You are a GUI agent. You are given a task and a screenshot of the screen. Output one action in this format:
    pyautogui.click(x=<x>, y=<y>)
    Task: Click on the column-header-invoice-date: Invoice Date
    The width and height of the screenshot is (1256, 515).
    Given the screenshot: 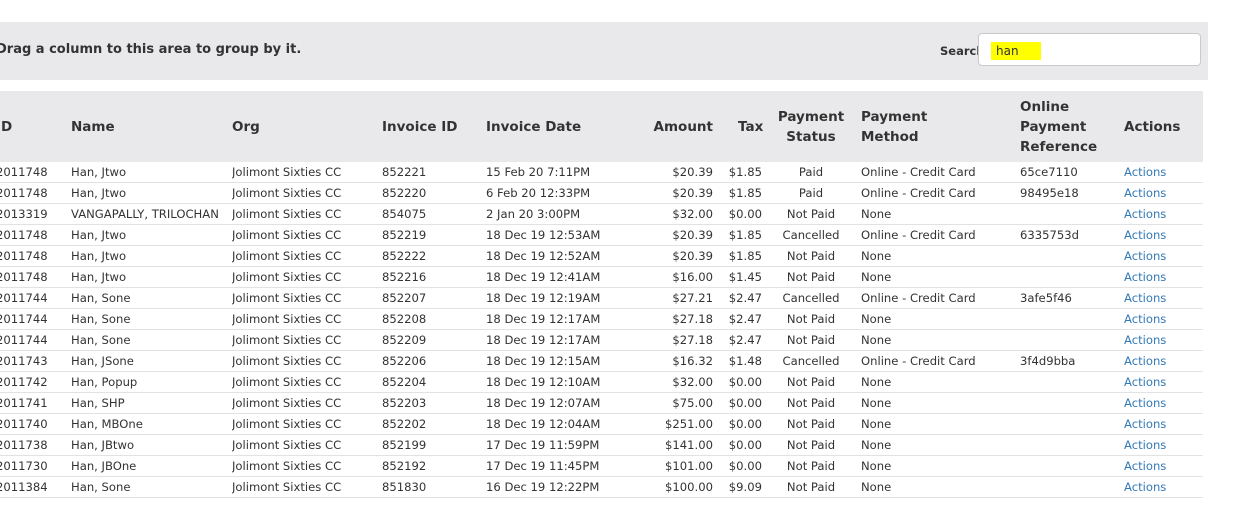 What is the action you would take?
    pyautogui.click(x=556, y=126)
    